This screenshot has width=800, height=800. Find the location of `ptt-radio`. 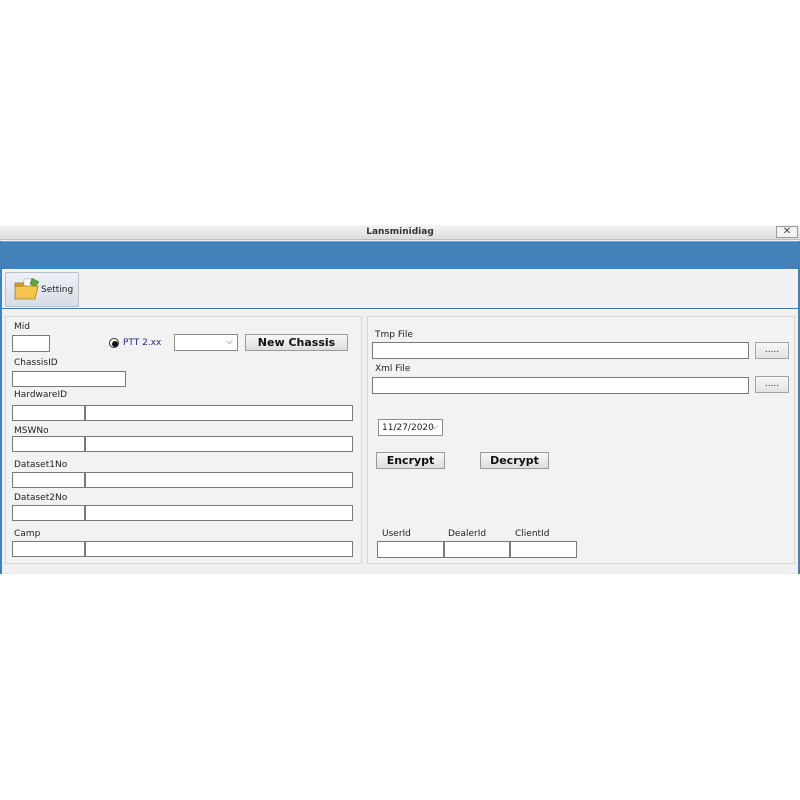

ptt-radio is located at coordinates (114, 343).